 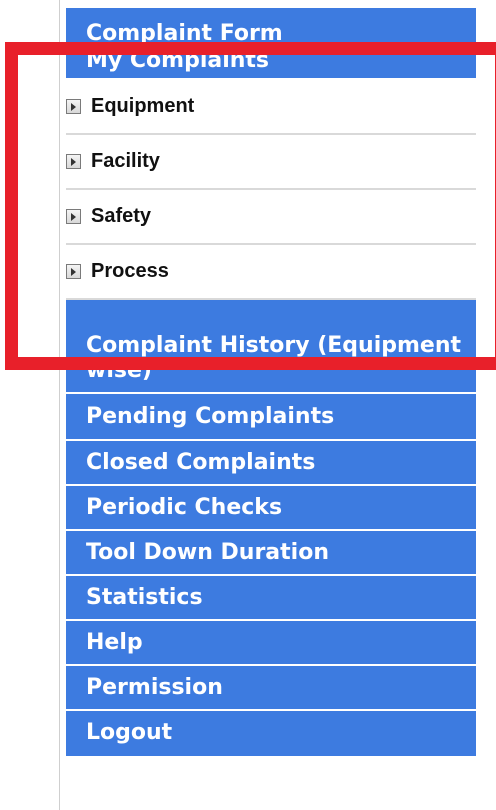 What do you see at coordinates (271, 107) in the screenshot?
I see `submenu-item-equipment: Equipment` at bounding box center [271, 107].